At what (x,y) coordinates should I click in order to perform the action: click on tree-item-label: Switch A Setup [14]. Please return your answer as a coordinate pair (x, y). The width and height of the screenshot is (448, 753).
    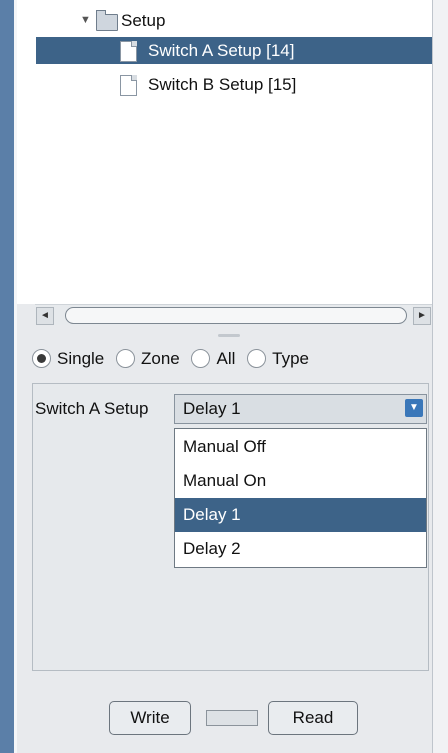
    Looking at the image, I should click on (221, 50).